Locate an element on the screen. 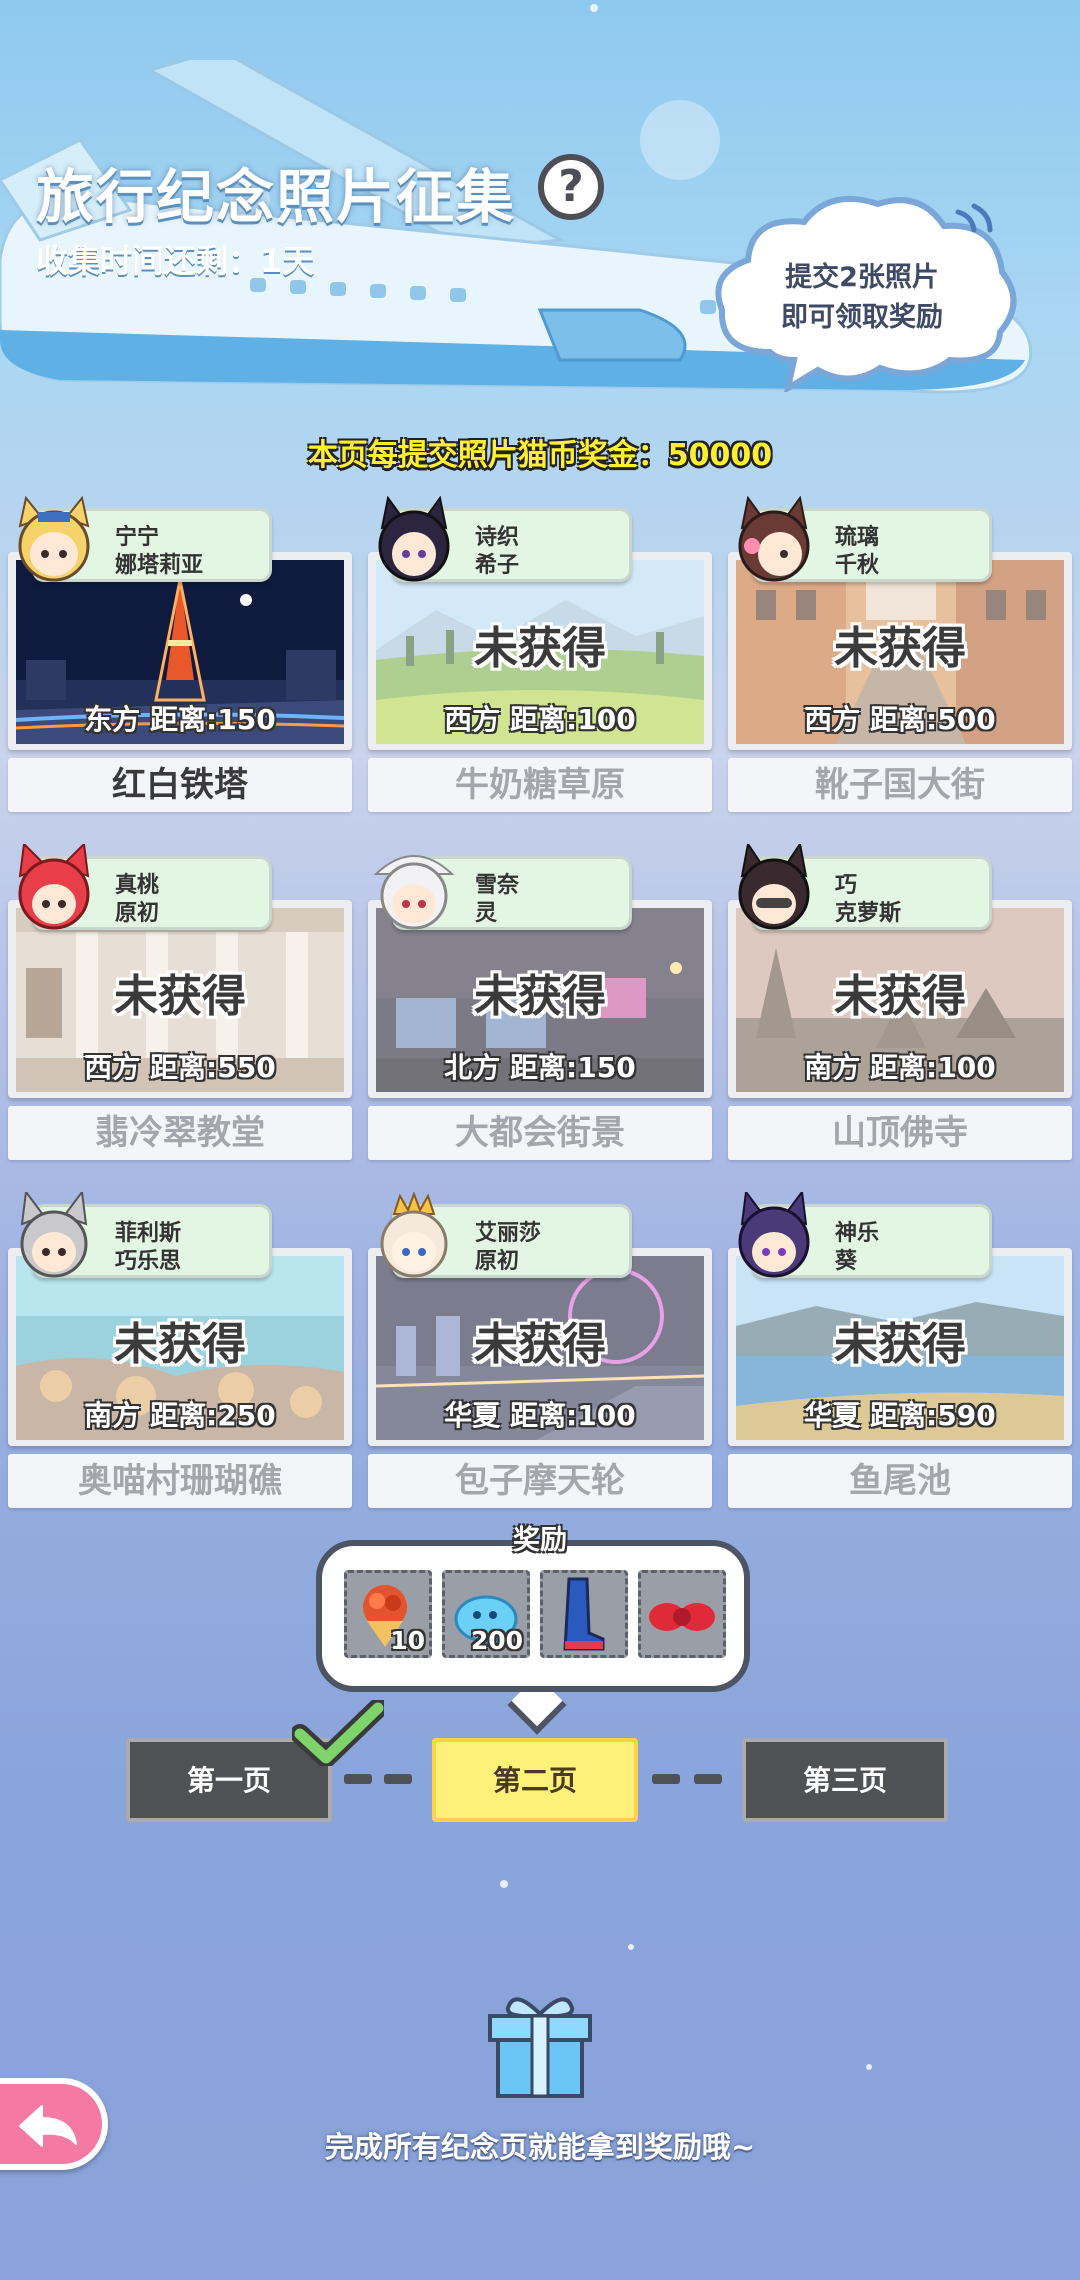 This screenshot has height=2280, width=1080. gift-box-icon is located at coordinates (540, 2044).